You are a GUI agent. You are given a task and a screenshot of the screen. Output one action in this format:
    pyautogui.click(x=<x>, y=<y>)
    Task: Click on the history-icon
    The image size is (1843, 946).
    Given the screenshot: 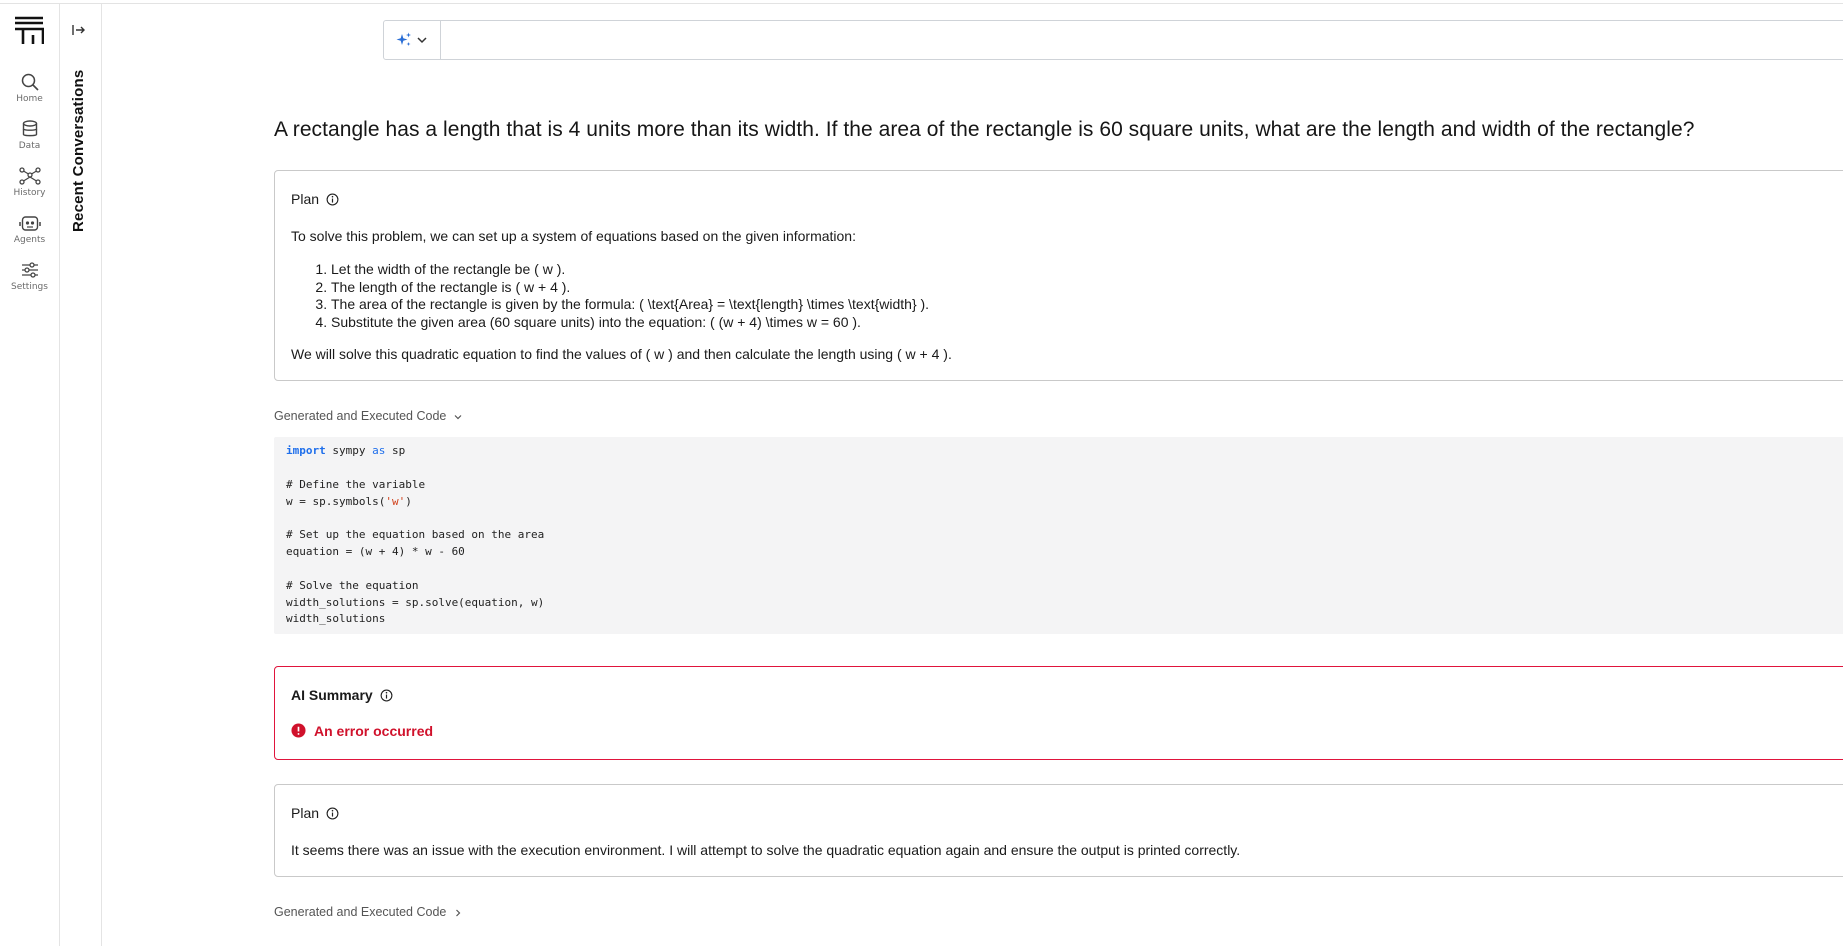 What is the action you would take?
    pyautogui.click(x=29, y=176)
    